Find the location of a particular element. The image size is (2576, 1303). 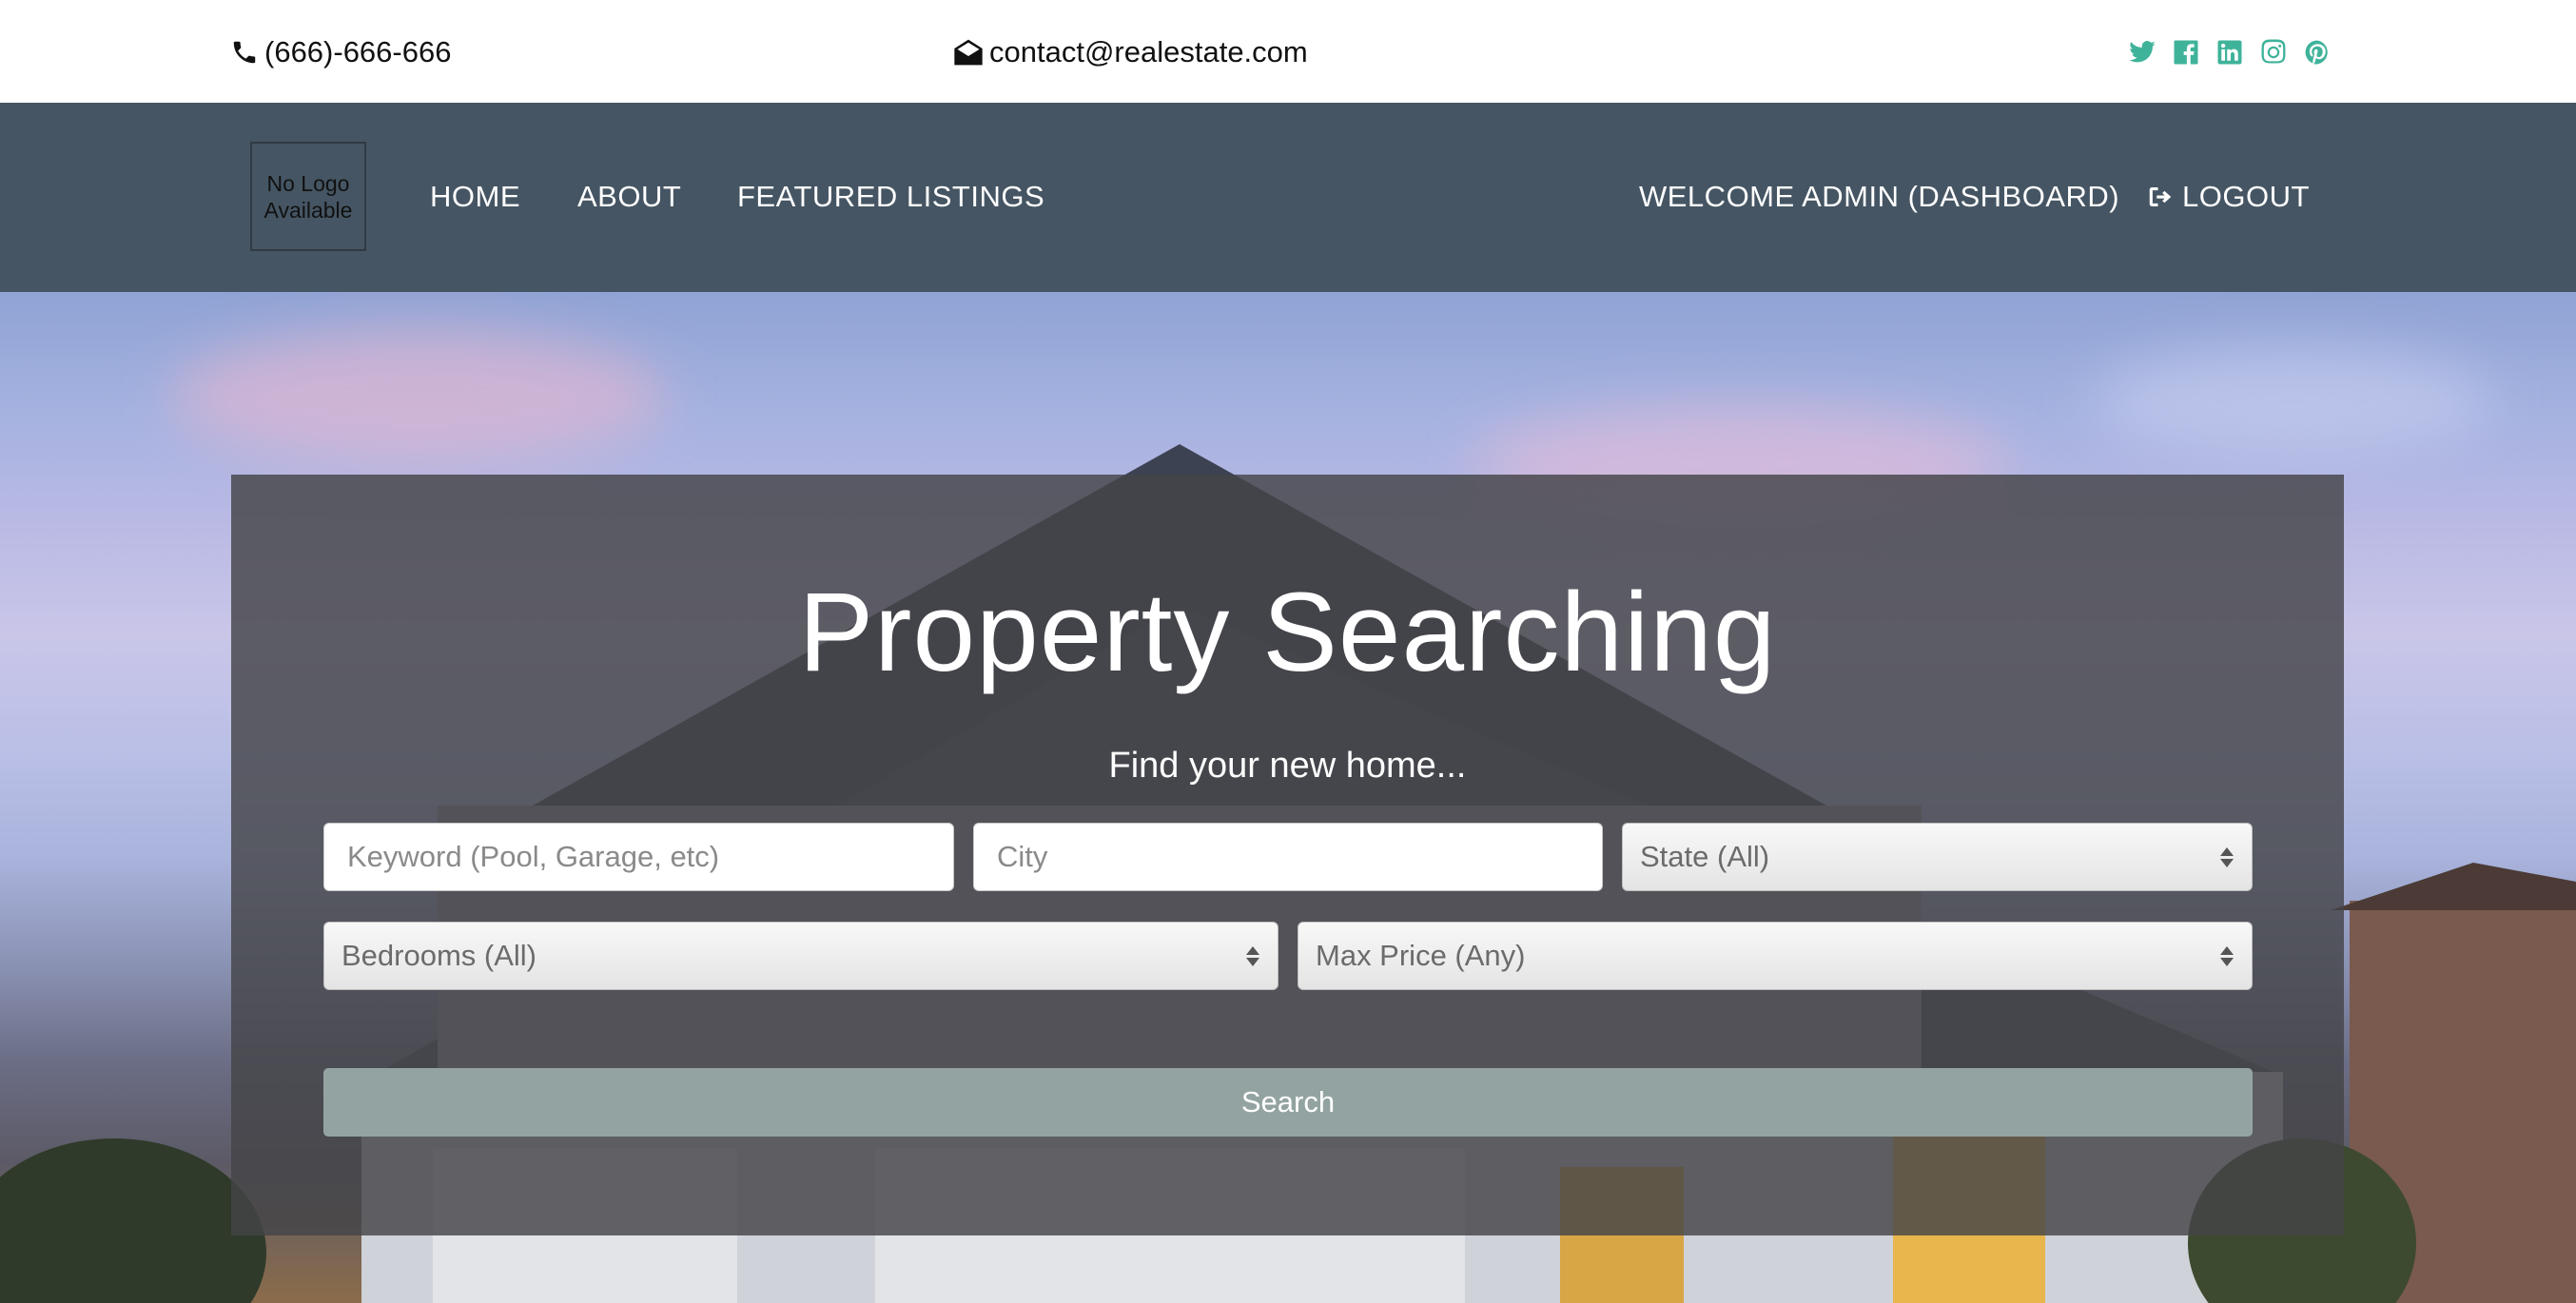

nav-dashboard-label: WELCOME ADMIN (DASHBOARD) is located at coordinates (1880, 196).